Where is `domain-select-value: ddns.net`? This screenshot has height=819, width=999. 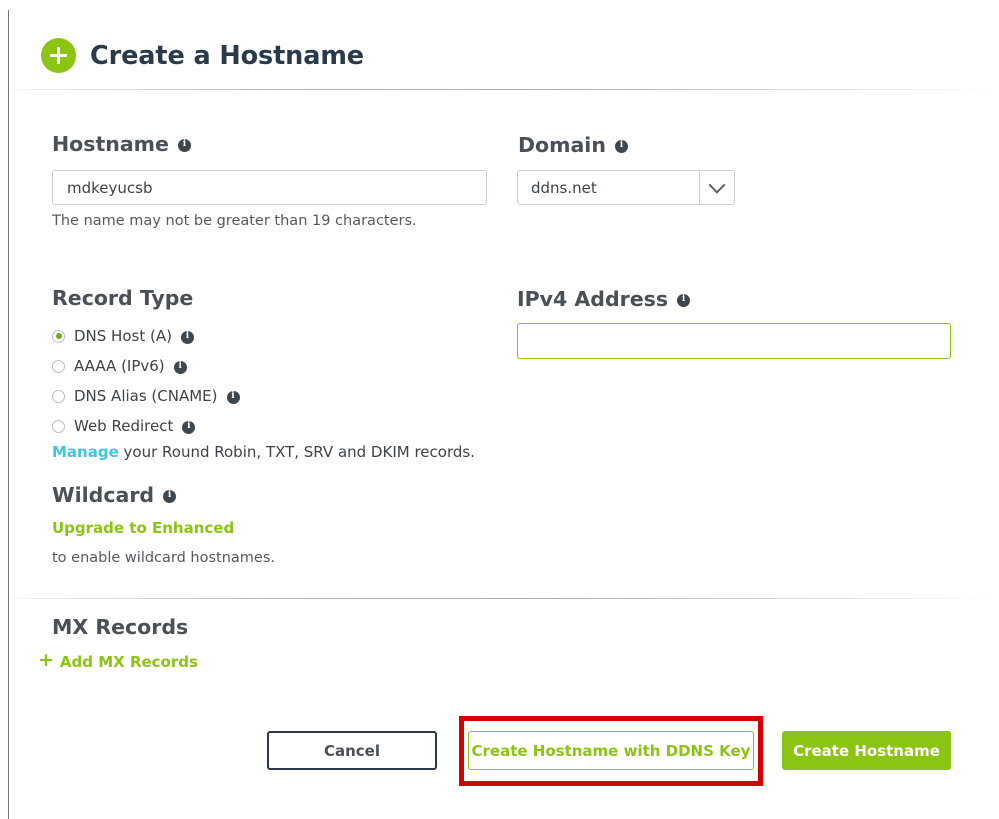
domain-select-value: ddns.net is located at coordinates (564, 187).